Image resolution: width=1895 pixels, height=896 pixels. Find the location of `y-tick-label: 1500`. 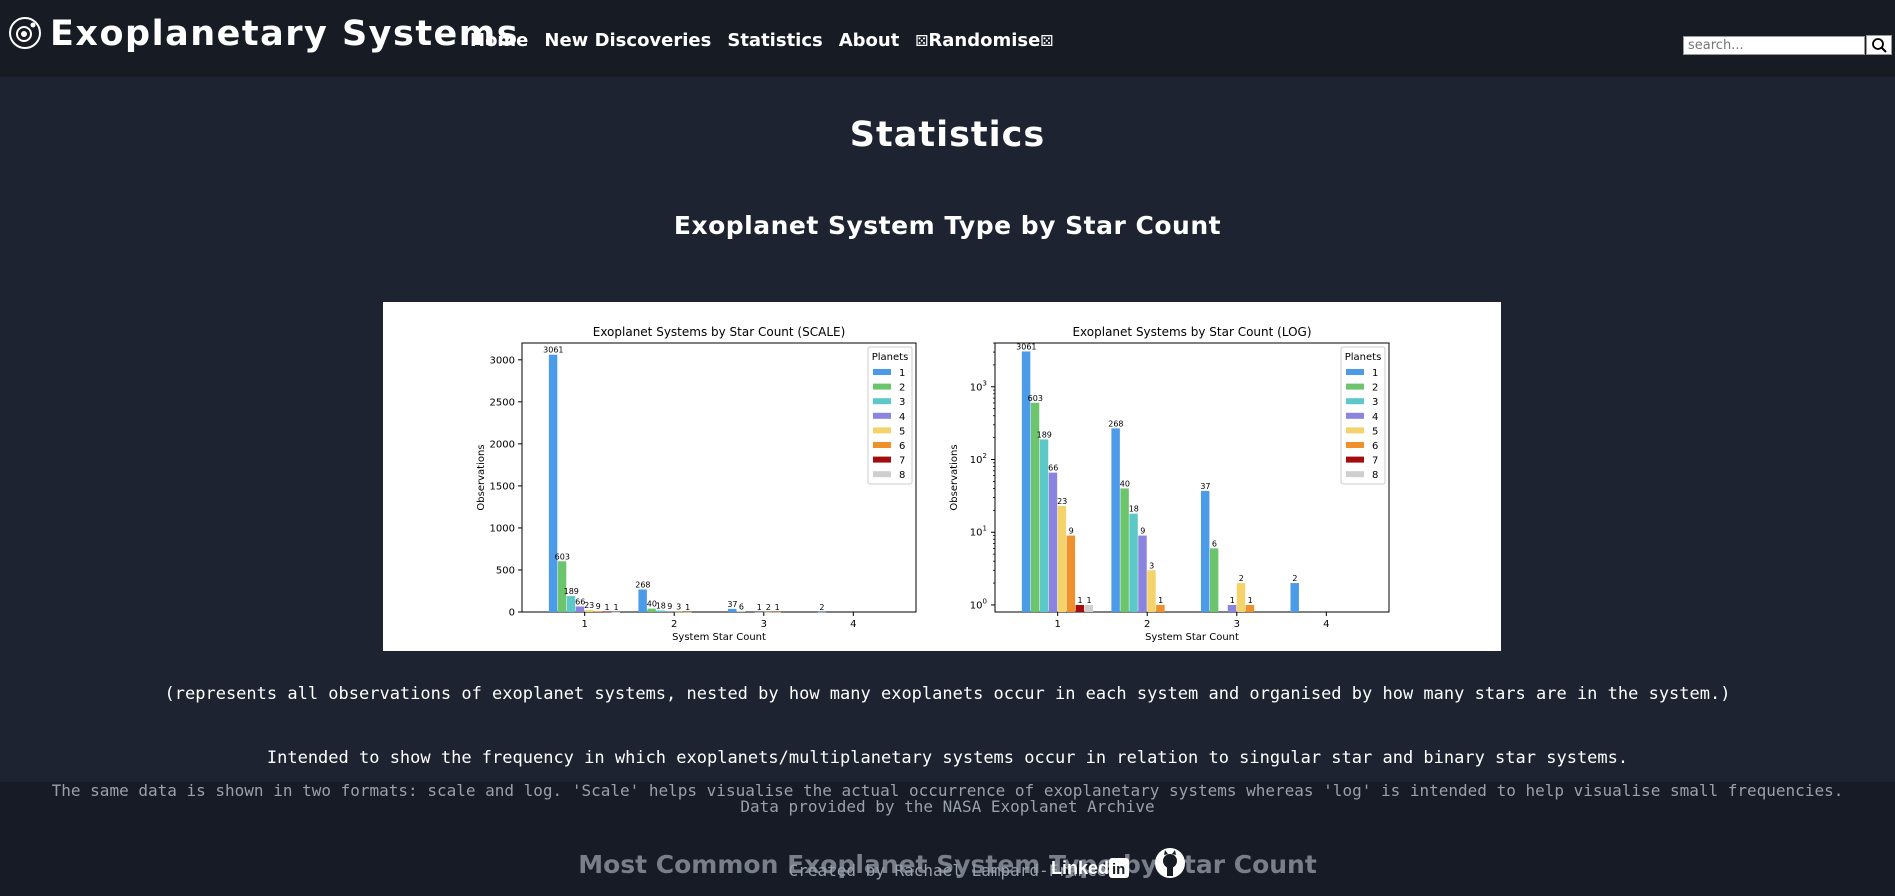

y-tick-label: 1500 is located at coordinates (502, 486).